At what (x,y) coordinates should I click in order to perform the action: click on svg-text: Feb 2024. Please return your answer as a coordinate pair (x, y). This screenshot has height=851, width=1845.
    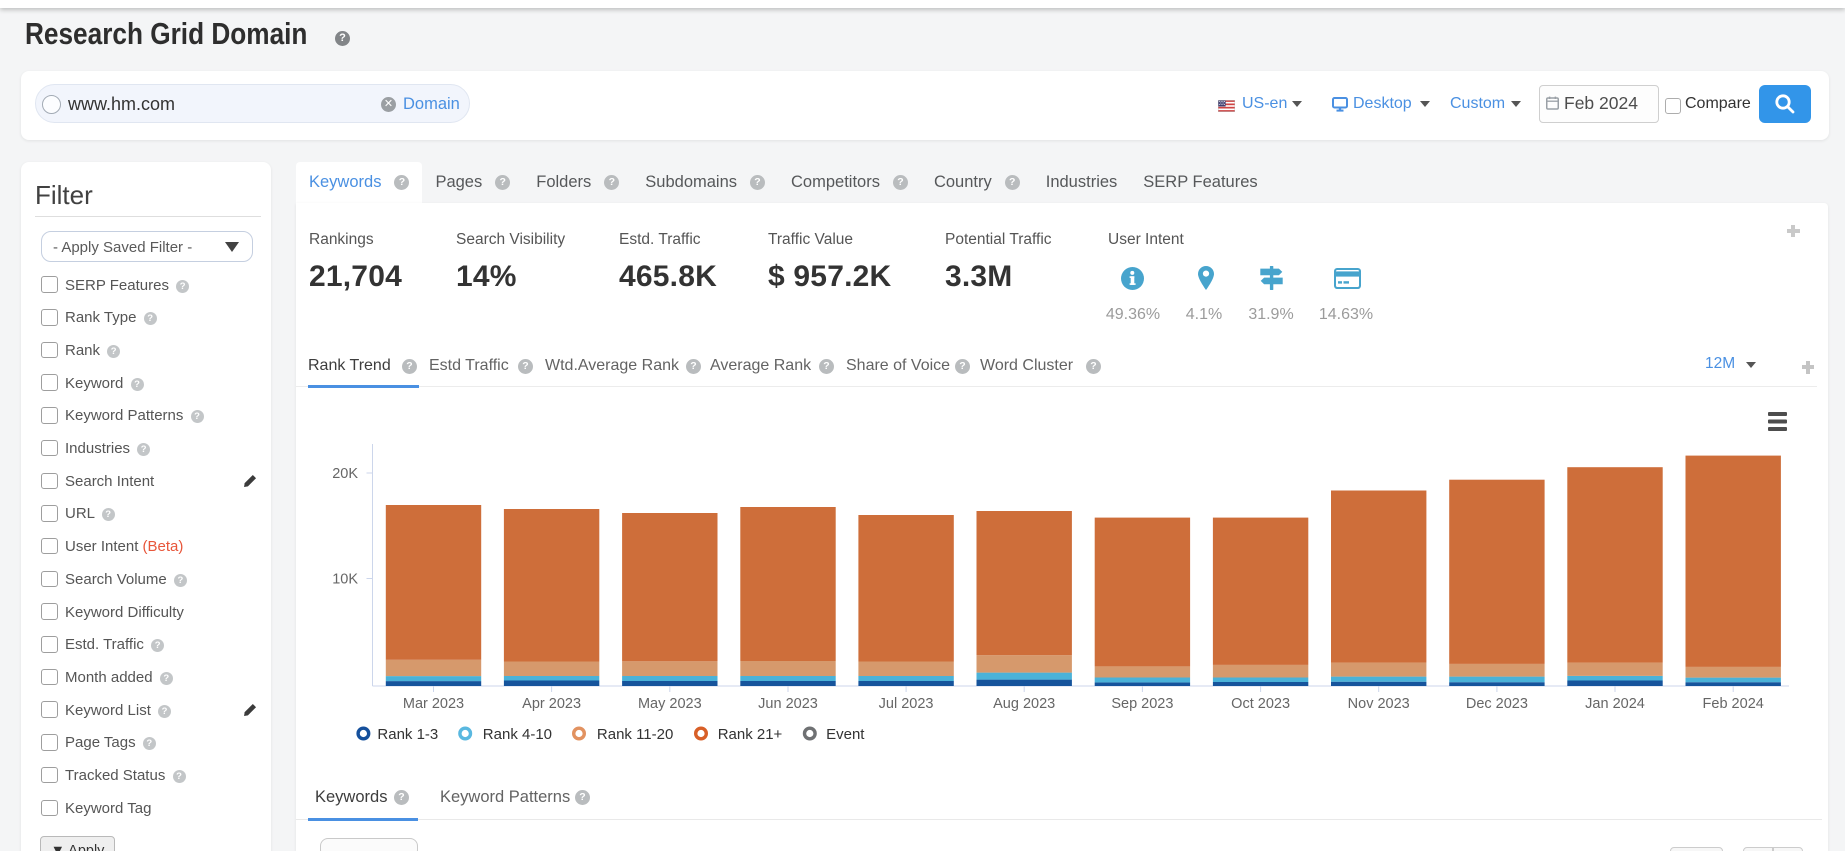
    Looking at the image, I should click on (1733, 704).